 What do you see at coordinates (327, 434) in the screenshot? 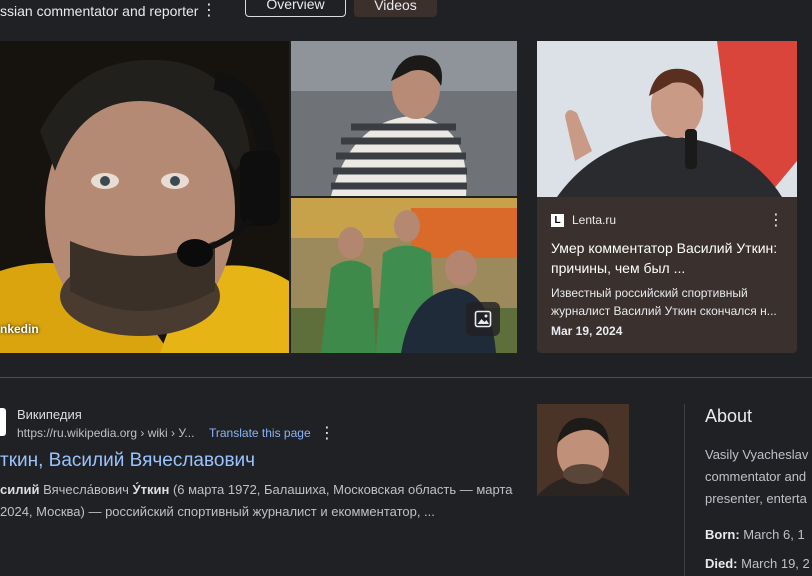
I see `result-more-options-icon: ⋮` at bounding box center [327, 434].